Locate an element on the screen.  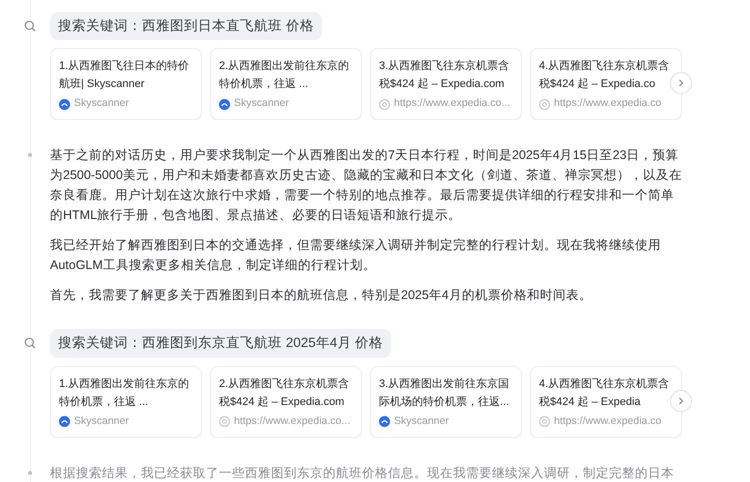
result-card: 1.从西雅图出发前往东京的 特价机票，往返 ... Skyscanner is located at coordinates (126, 402).